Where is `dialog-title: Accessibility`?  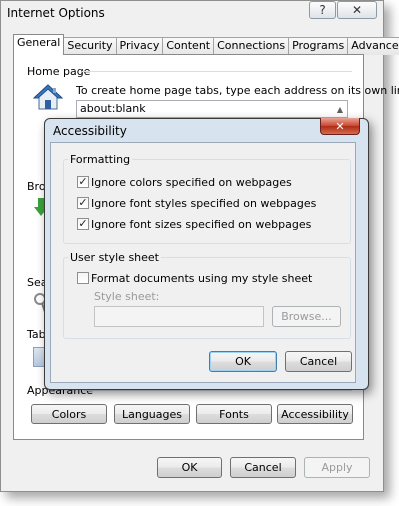
dialog-title: Accessibility is located at coordinates (90, 131).